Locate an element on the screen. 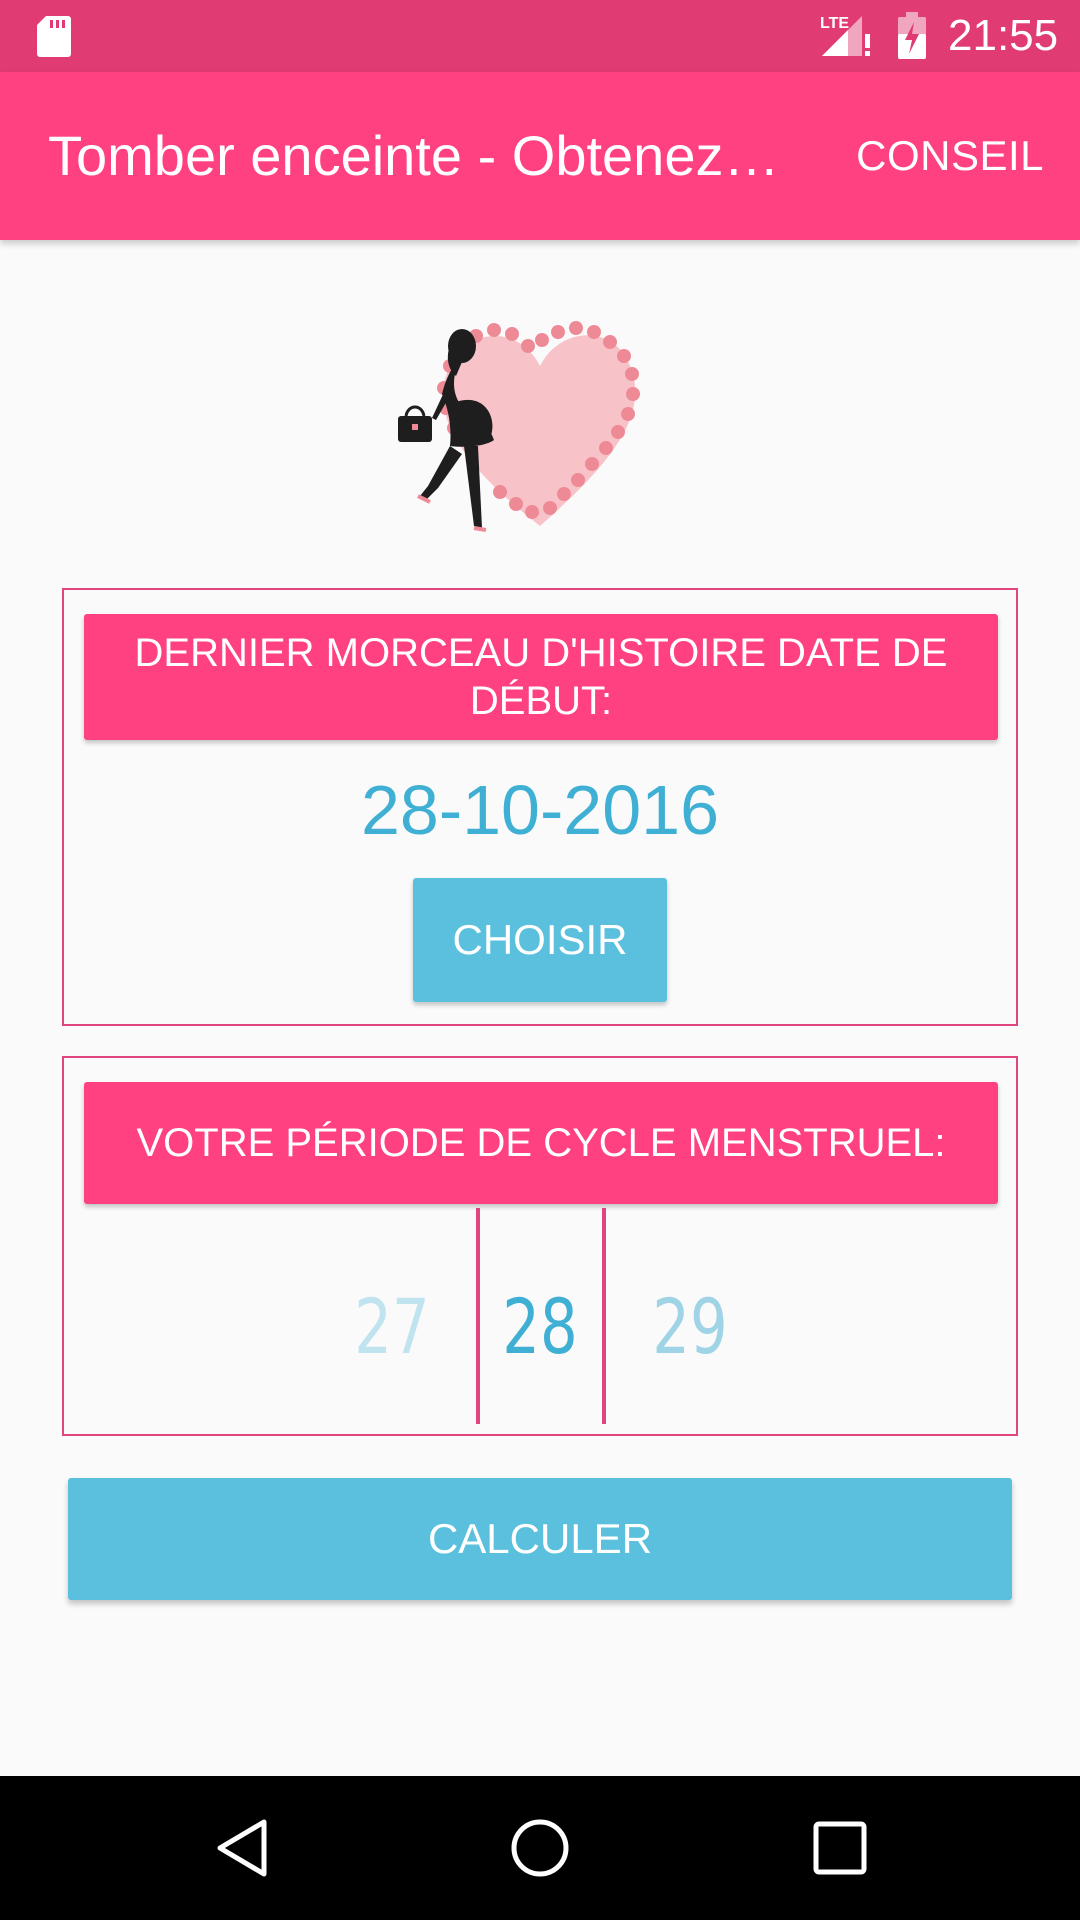 This screenshot has width=1080, height=1920. home-icon is located at coordinates (540, 1848).